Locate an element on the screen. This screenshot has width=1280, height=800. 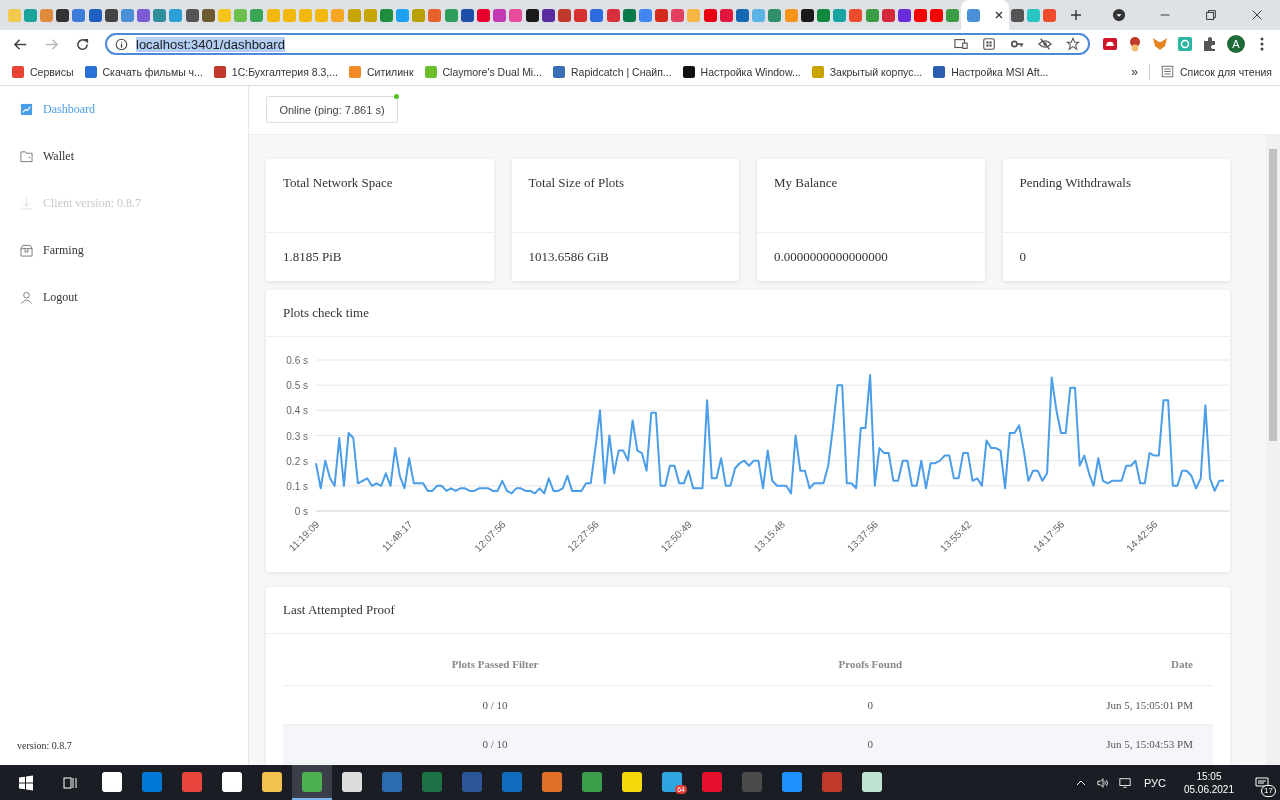
reading-list-button: Список для чтения is located at coordinates (1216, 71).